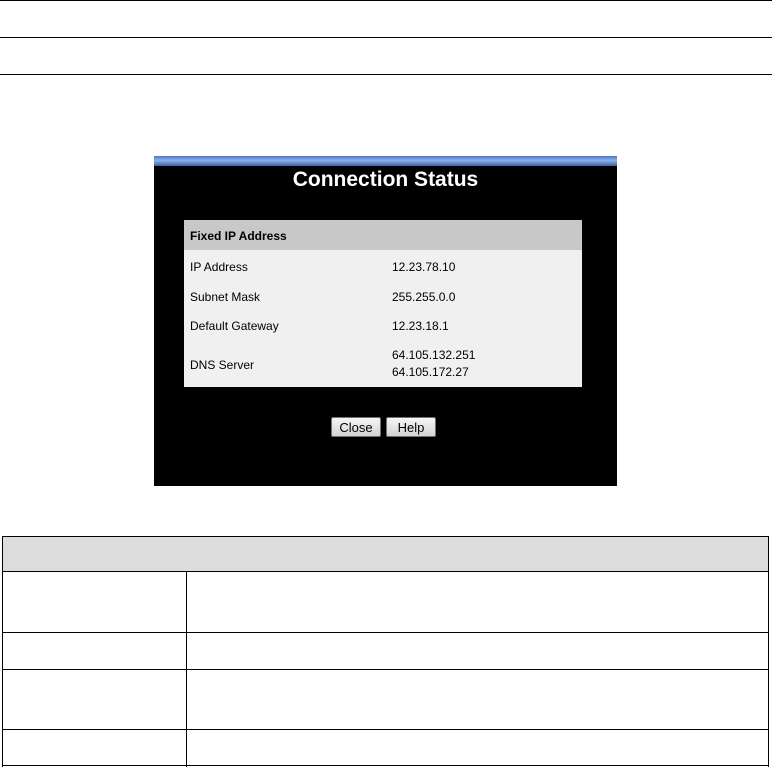 Image resolution: width=772 pixels, height=767 pixels. What do you see at coordinates (219, 267) in the screenshot?
I see `ip-address-label: IP Address` at bounding box center [219, 267].